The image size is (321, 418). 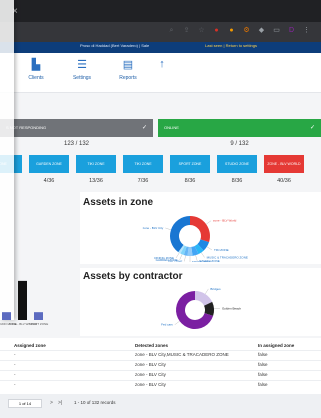 What do you see at coordinates (60, 403) in the screenshot?
I see `last-page-icon: >|` at bounding box center [60, 403].